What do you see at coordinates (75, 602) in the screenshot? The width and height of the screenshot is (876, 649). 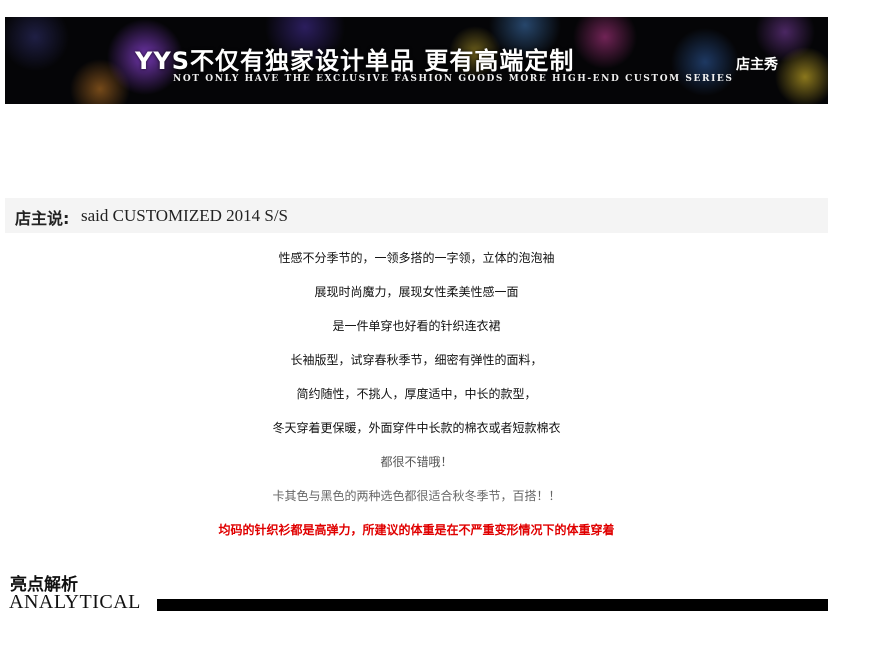 I see `analytical-title-en: ANALYTICAL` at bounding box center [75, 602].